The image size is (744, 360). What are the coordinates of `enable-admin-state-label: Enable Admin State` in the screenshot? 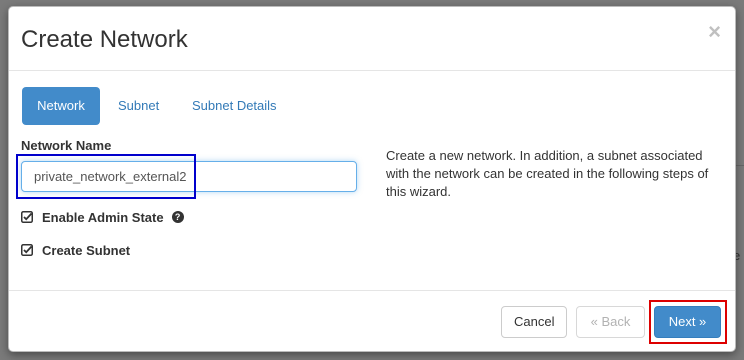 It's located at (103, 217).